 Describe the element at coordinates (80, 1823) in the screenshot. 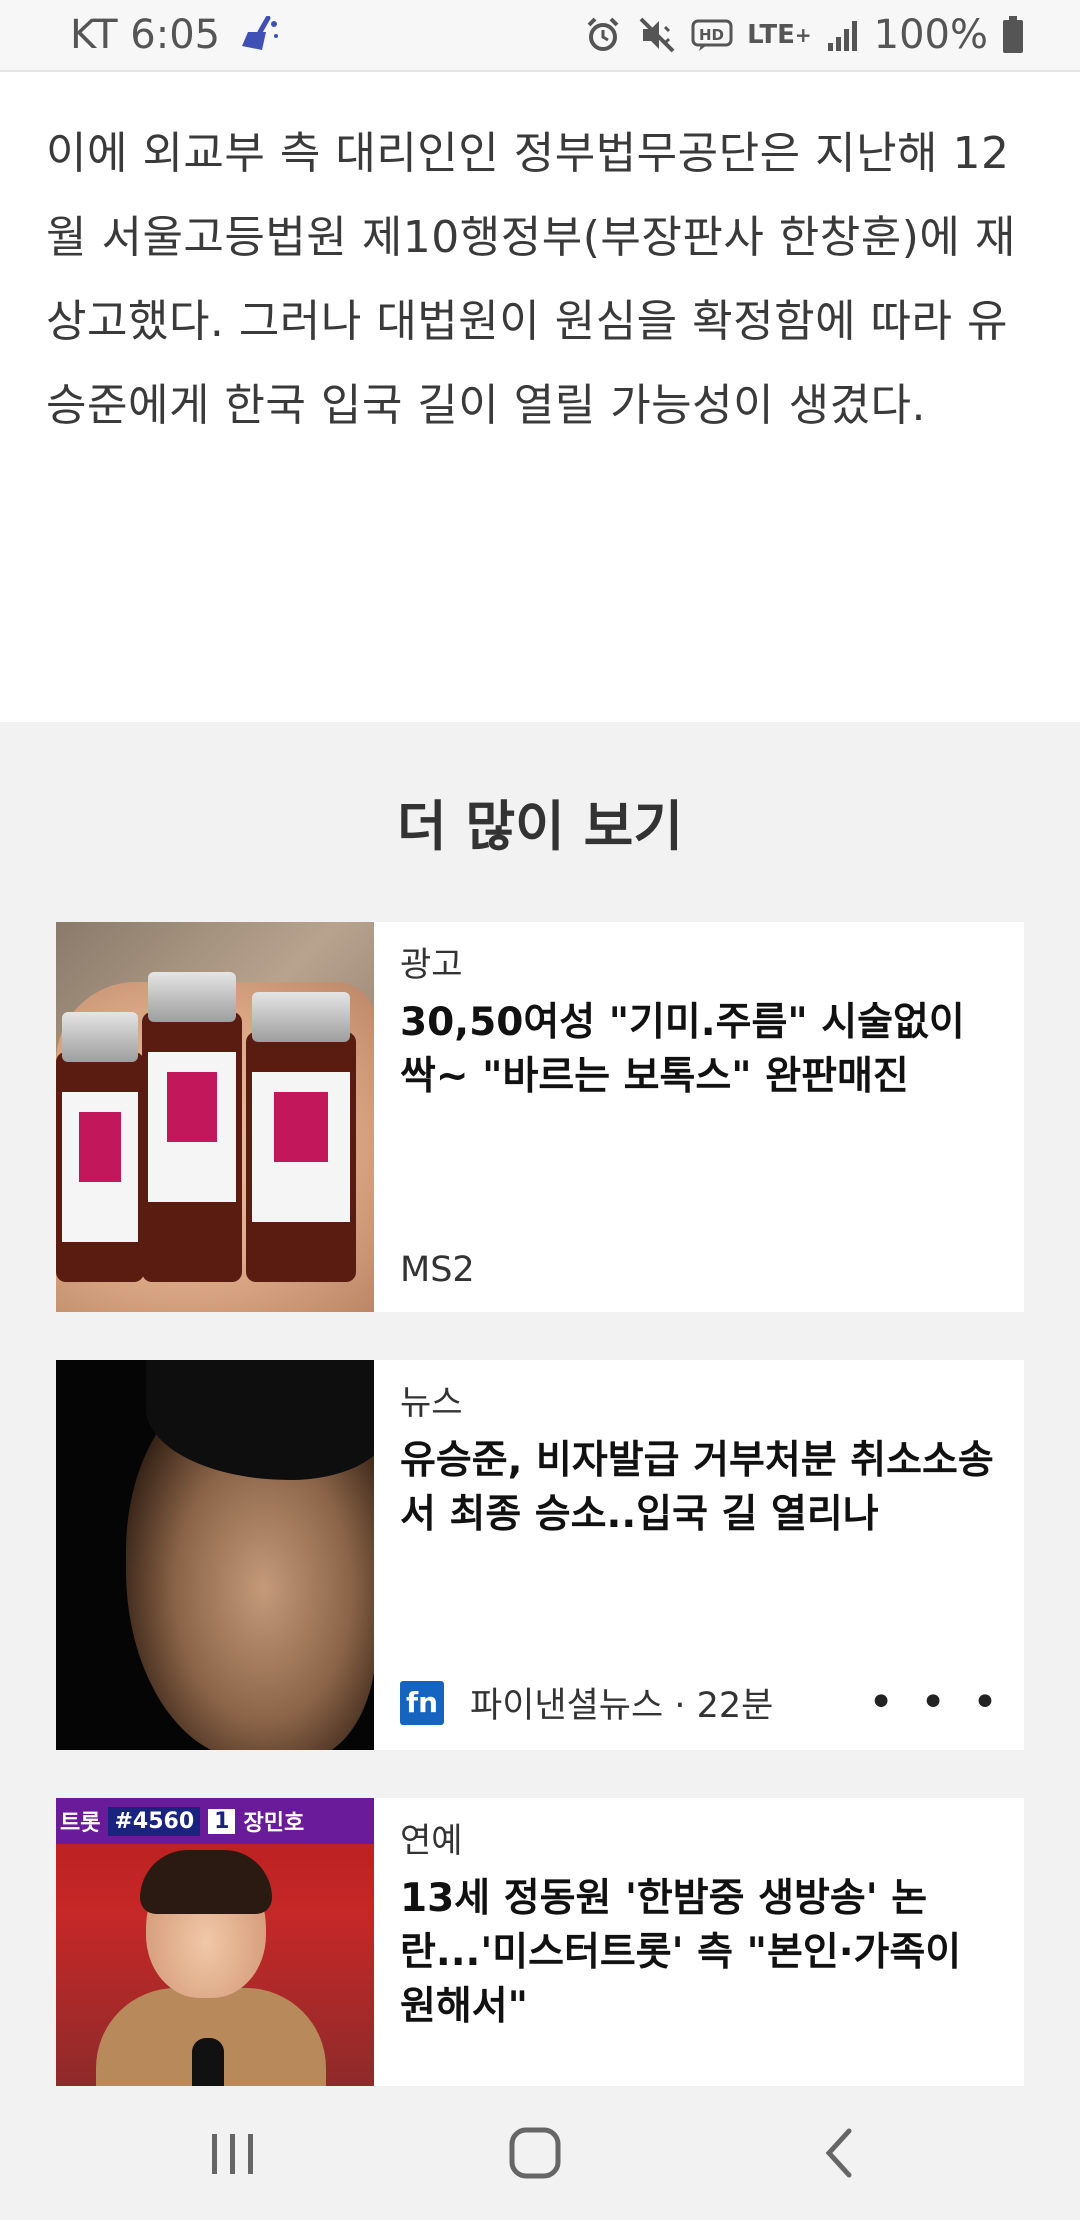

I see `thumb-banner-left: 트롯` at that location.